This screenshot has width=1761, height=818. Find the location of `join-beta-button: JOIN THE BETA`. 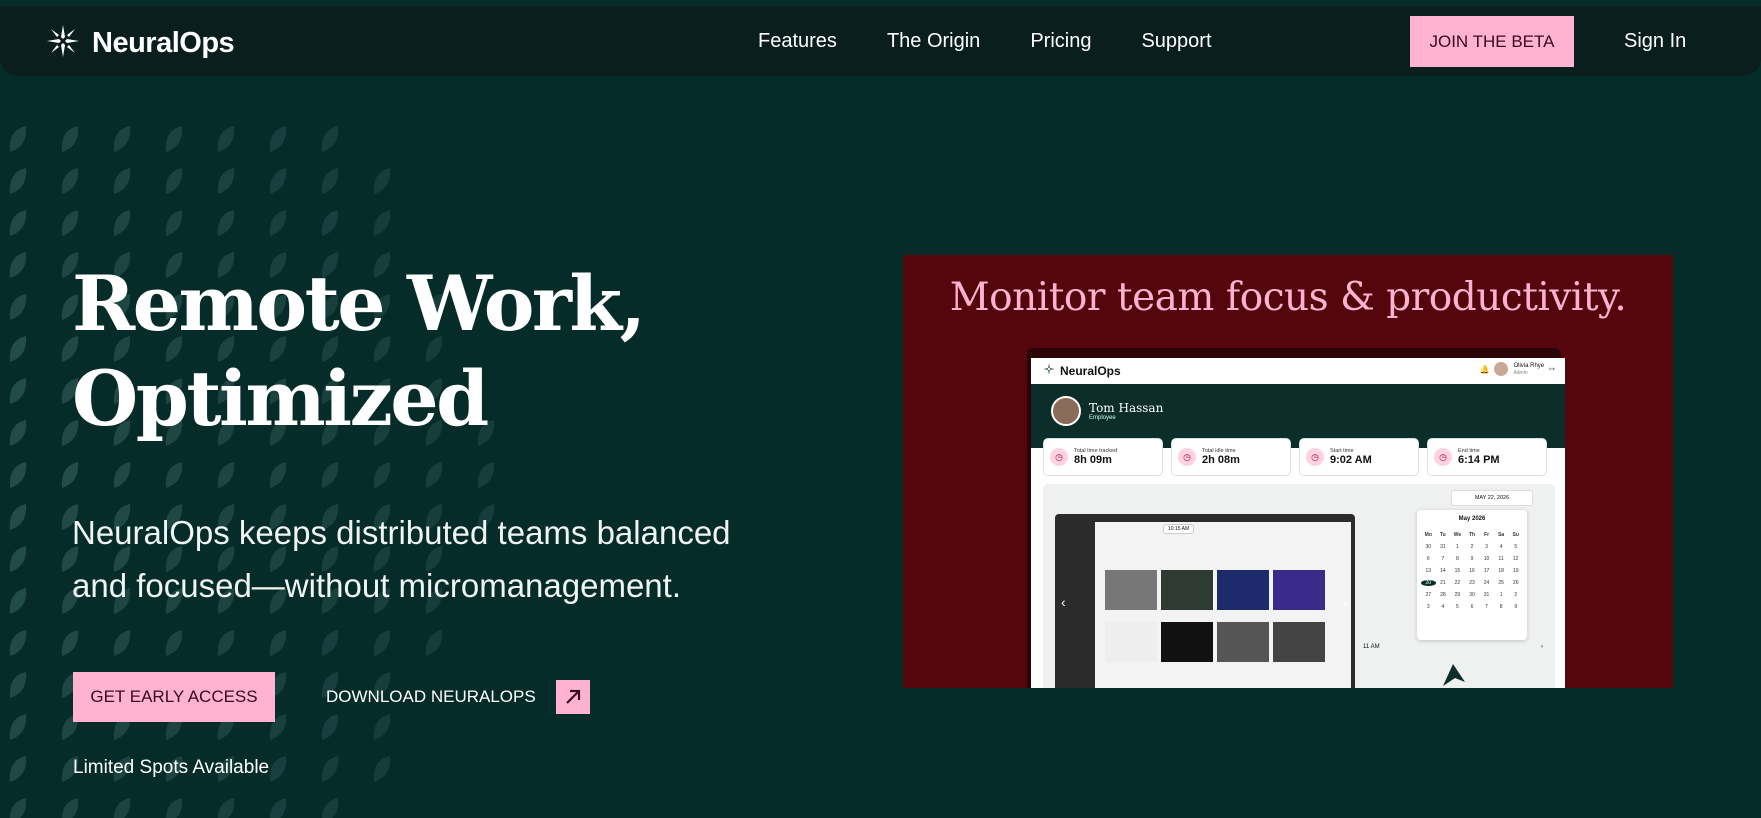

join-beta-button: JOIN THE BETA is located at coordinates (1492, 41).